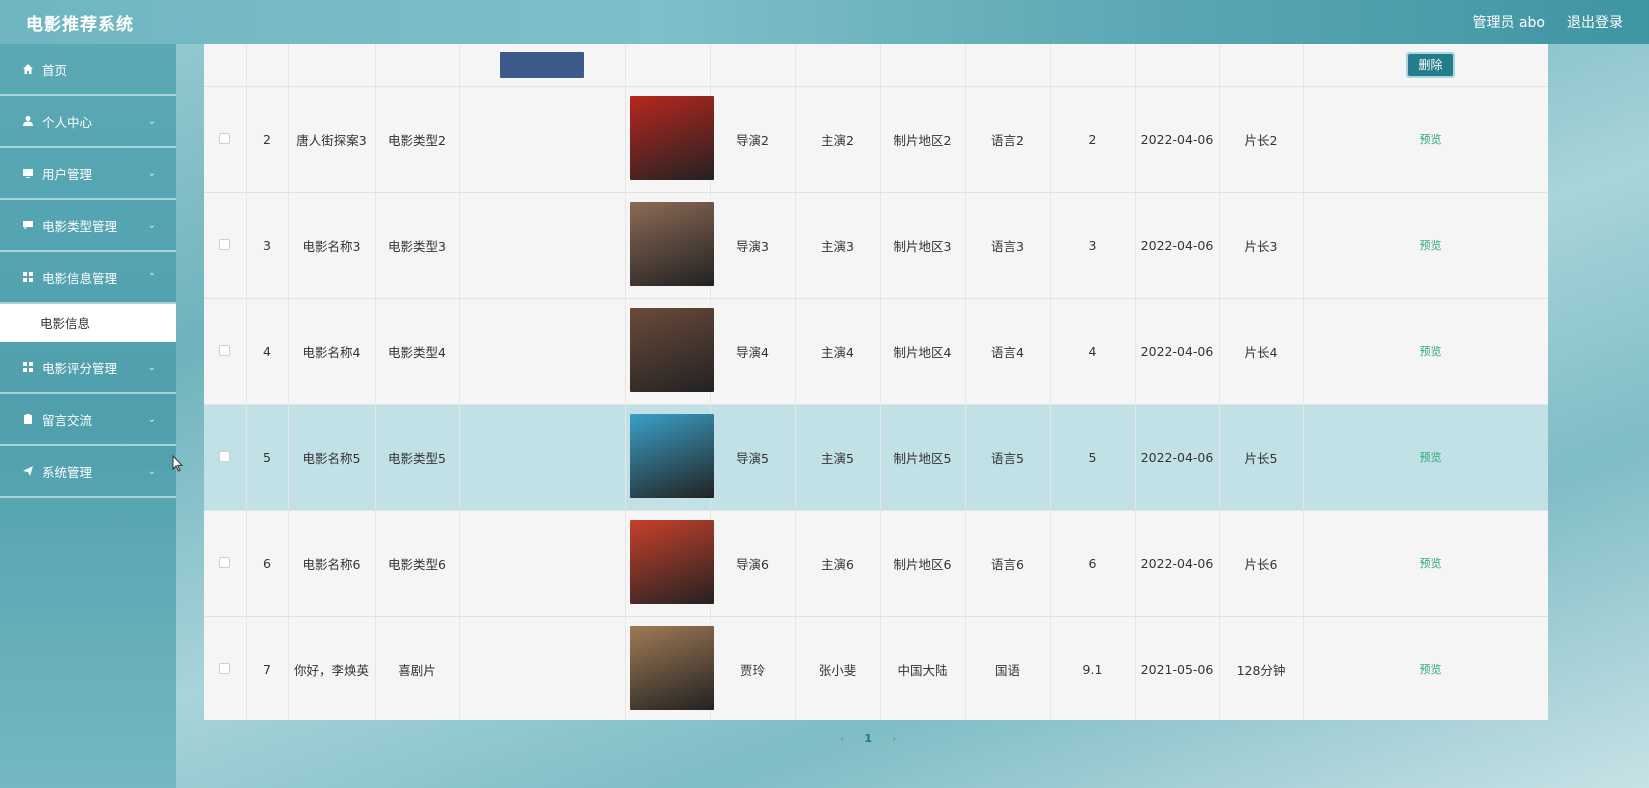  Describe the element at coordinates (1177, 668) in the screenshot. I see `release-date-cell: 2021-05-06` at that location.